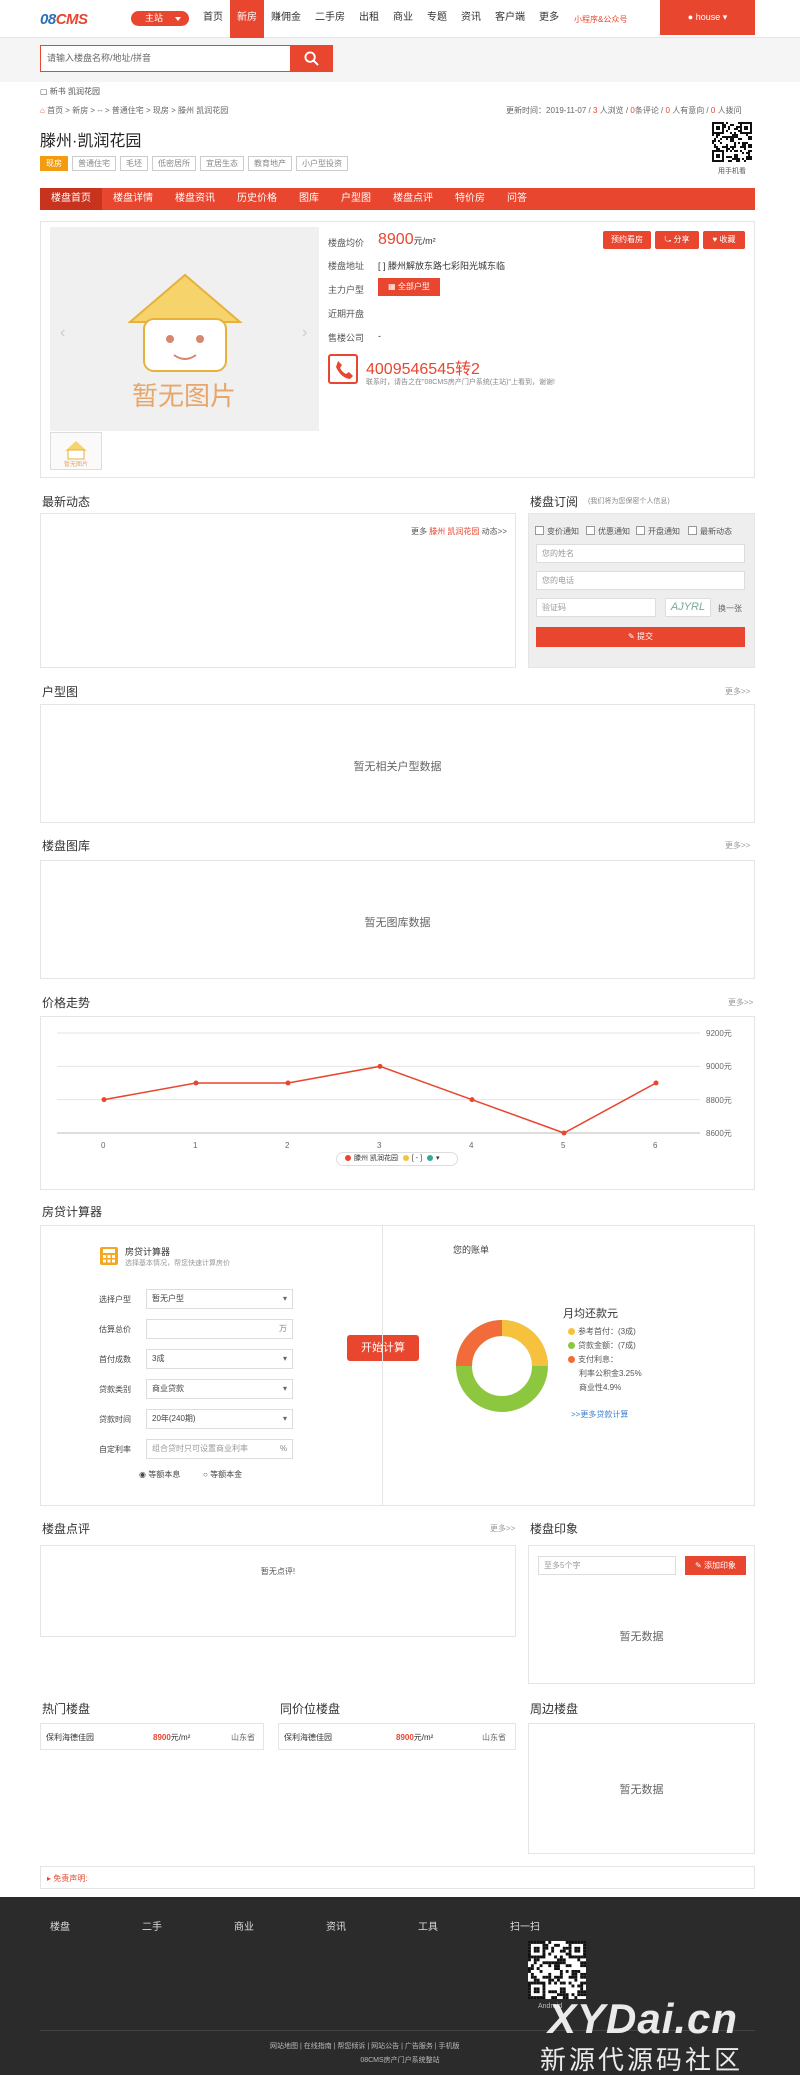 The image size is (800, 2075). What do you see at coordinates (219, 1419) in the screenshot?
I see `loan-term-select: 20年(240期) ▾` at bounding box center [219, 1419].